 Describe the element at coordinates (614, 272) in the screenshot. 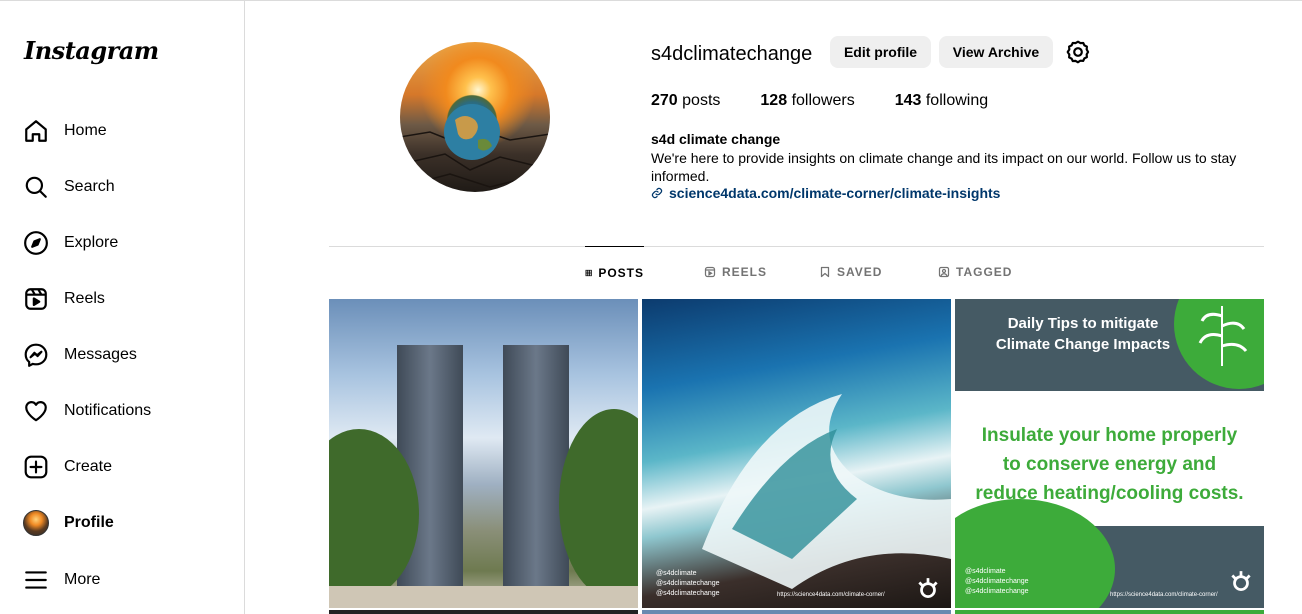

I see `tab-posts: POSTS` at that location.